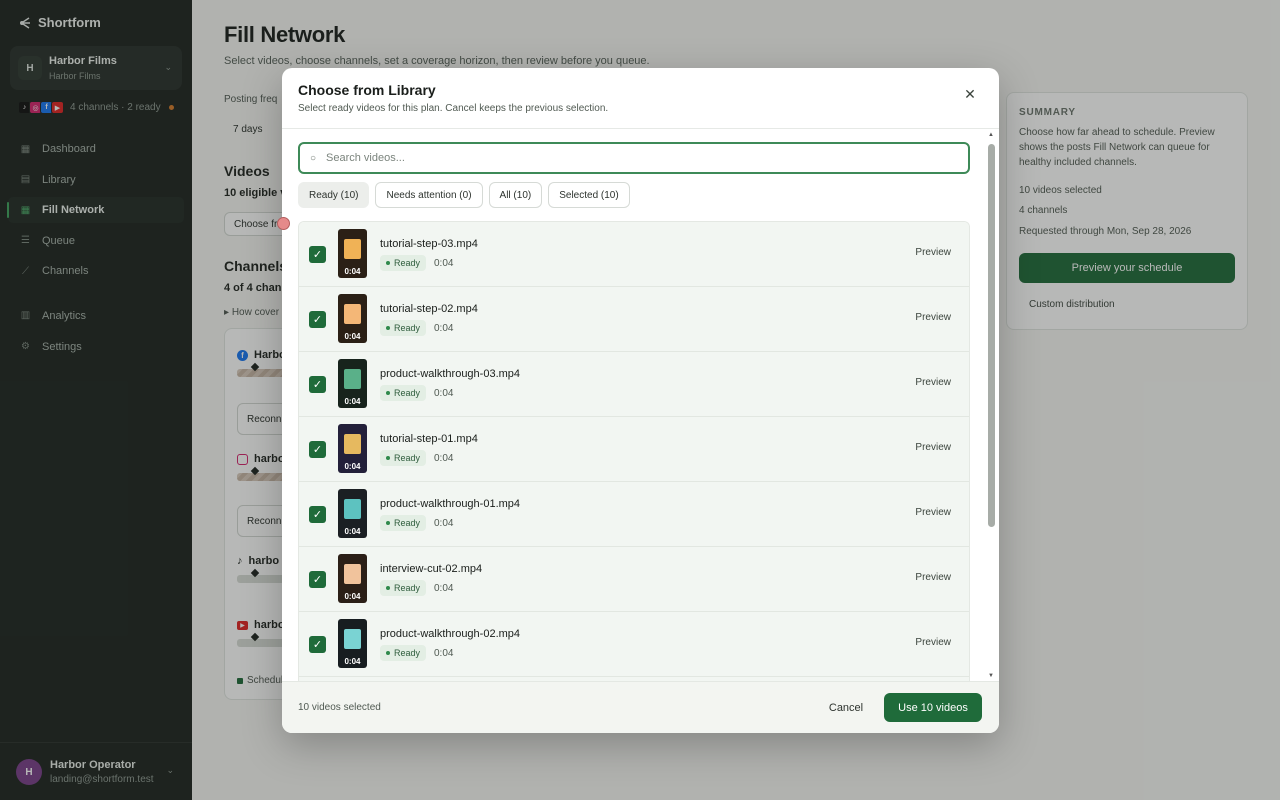  What do you see at coordinates (626, 158) in the screenshot?
I see `search-input` at bounding box center [626, 158].